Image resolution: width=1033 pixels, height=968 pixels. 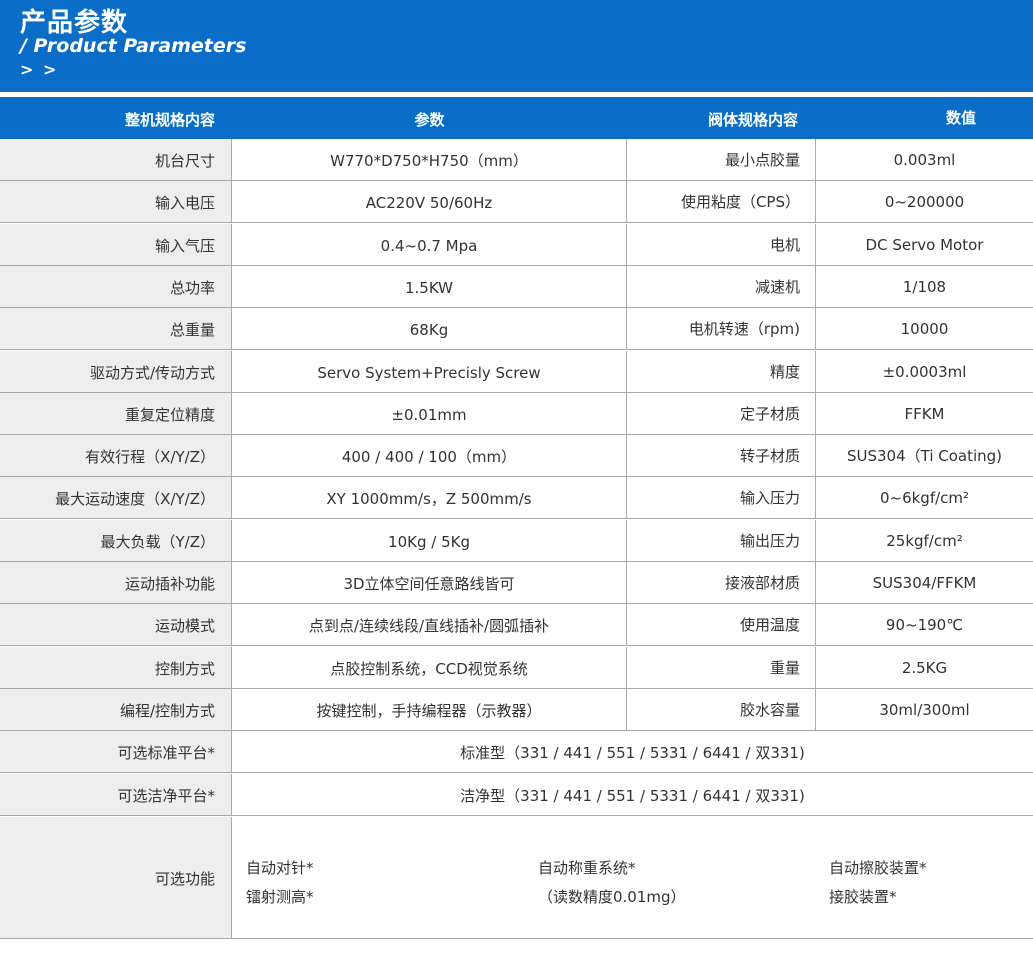 What do you see at coordinates (721, 286) in the screenshot?
I see `valve-spec-cell: 减速机` at bounding box center [721, 286].